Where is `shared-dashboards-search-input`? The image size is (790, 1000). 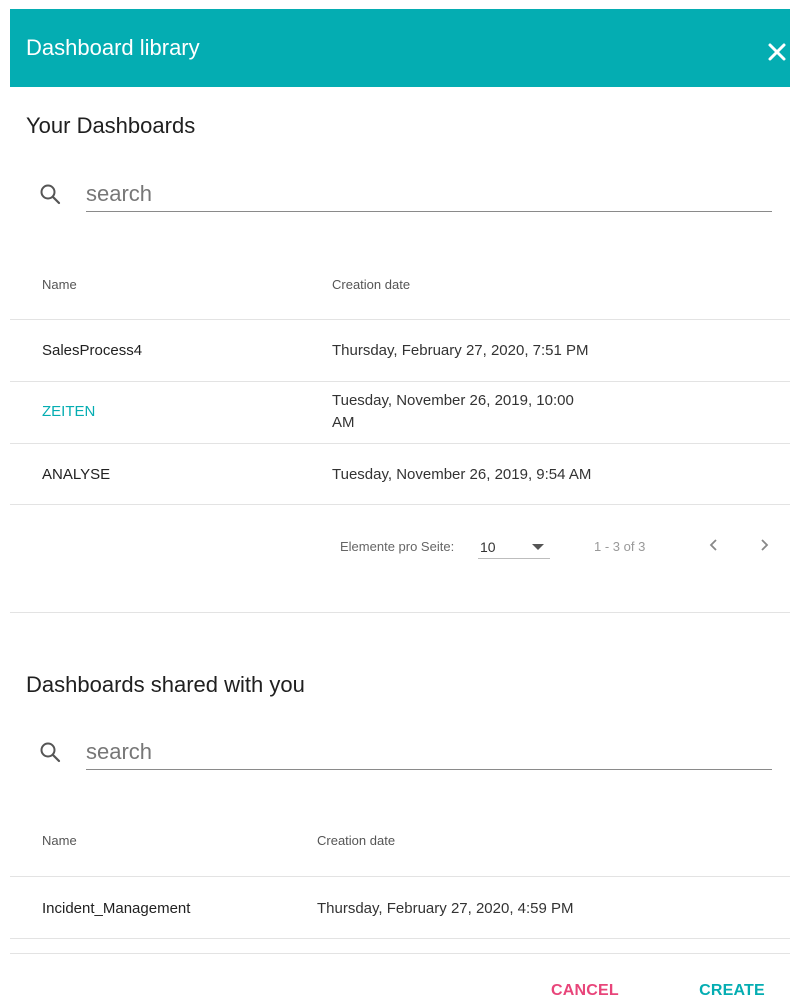 shared-dashboards-search-input is located at coordinates (429, 752).